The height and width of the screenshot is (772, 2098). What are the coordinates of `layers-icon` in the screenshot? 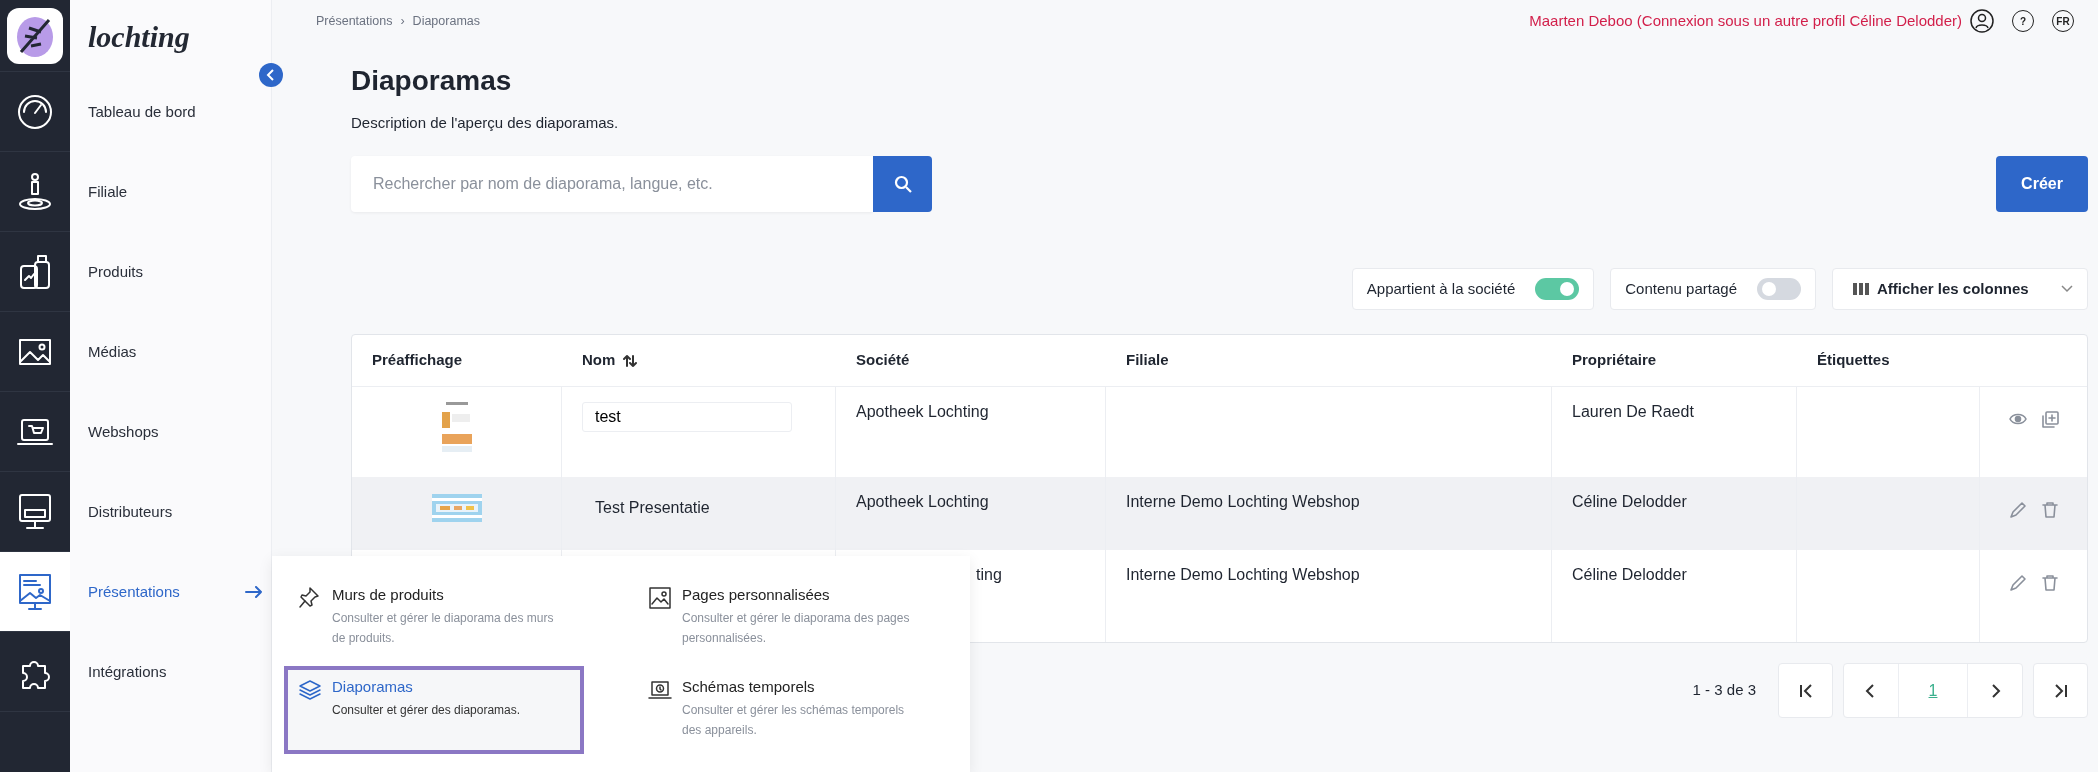 It's located at (310, 690).